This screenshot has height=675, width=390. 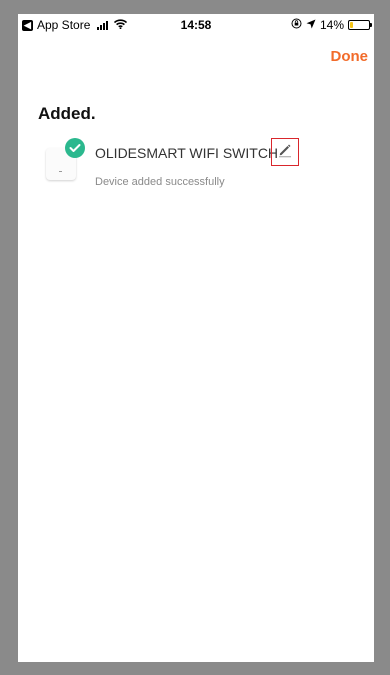 What do you see at coordinates (75, 148) in the screenshot?
I see `check-icon` at bounding box center [75, 148].